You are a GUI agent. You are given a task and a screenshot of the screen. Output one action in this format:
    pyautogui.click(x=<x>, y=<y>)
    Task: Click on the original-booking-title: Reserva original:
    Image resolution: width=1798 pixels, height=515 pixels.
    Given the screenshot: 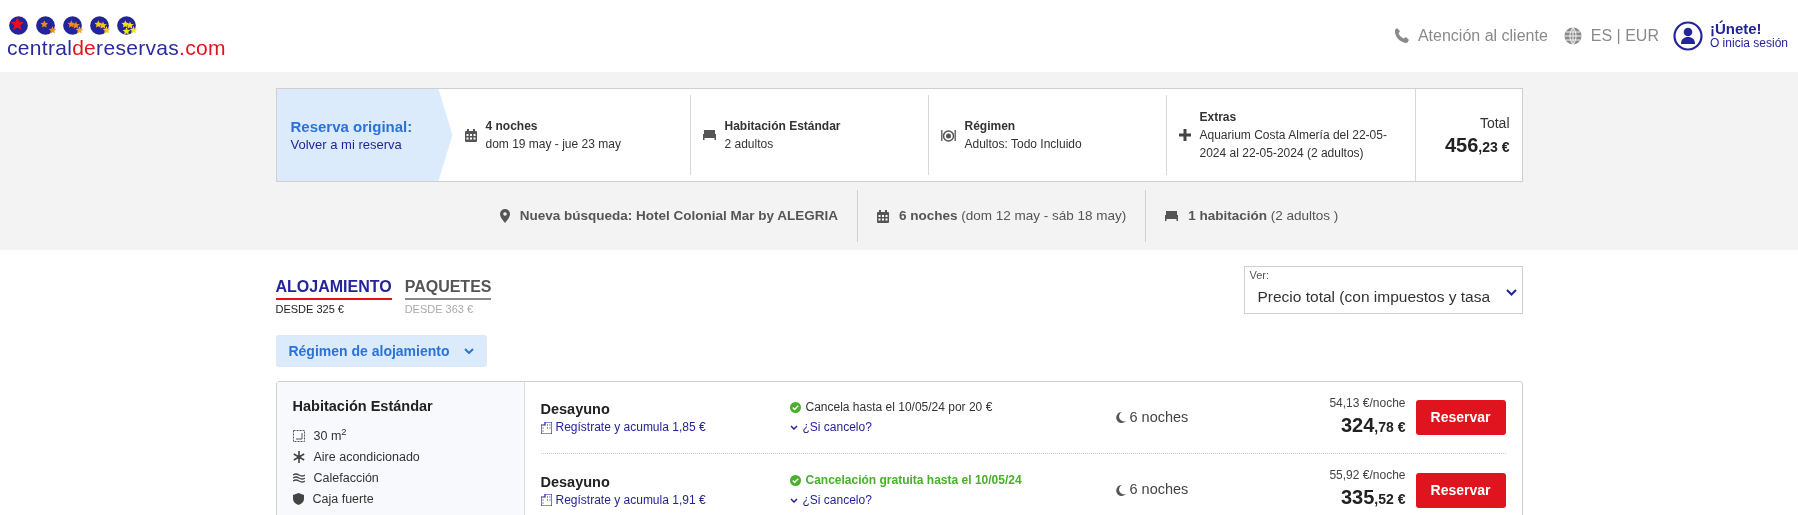 What is the action you would take?
    pyautogui.click(x=352, y=126)
    